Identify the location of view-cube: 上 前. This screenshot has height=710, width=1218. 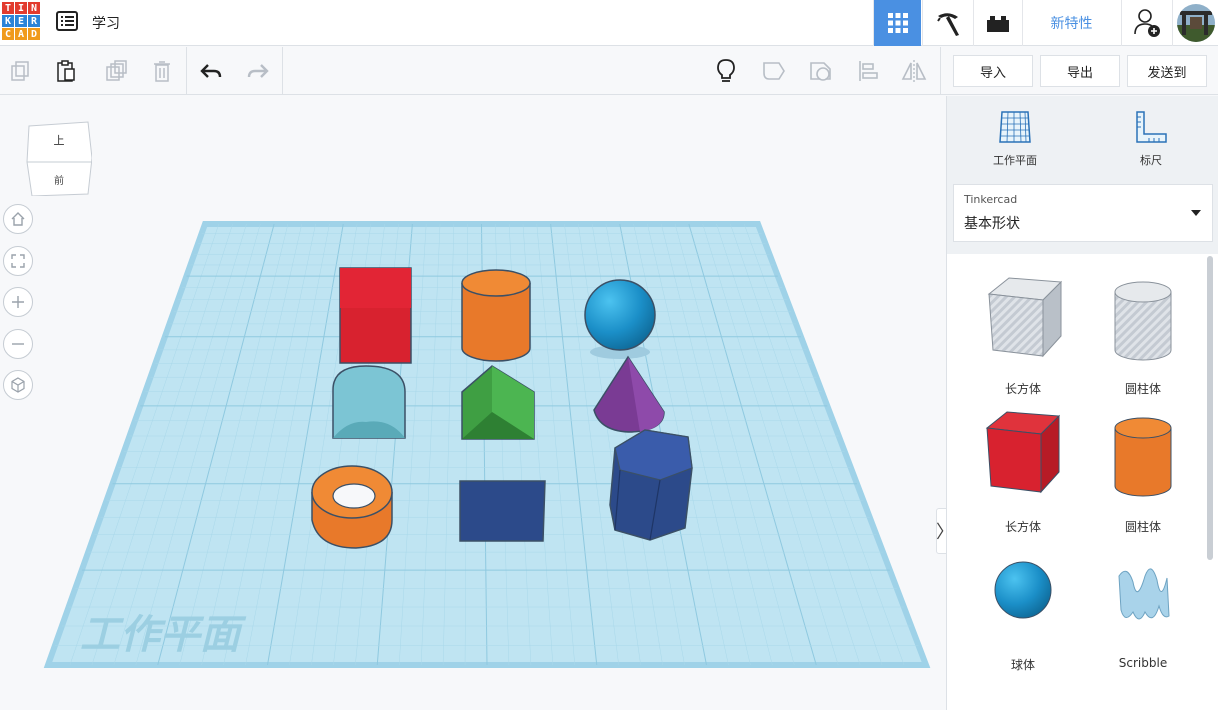
(59, 158).